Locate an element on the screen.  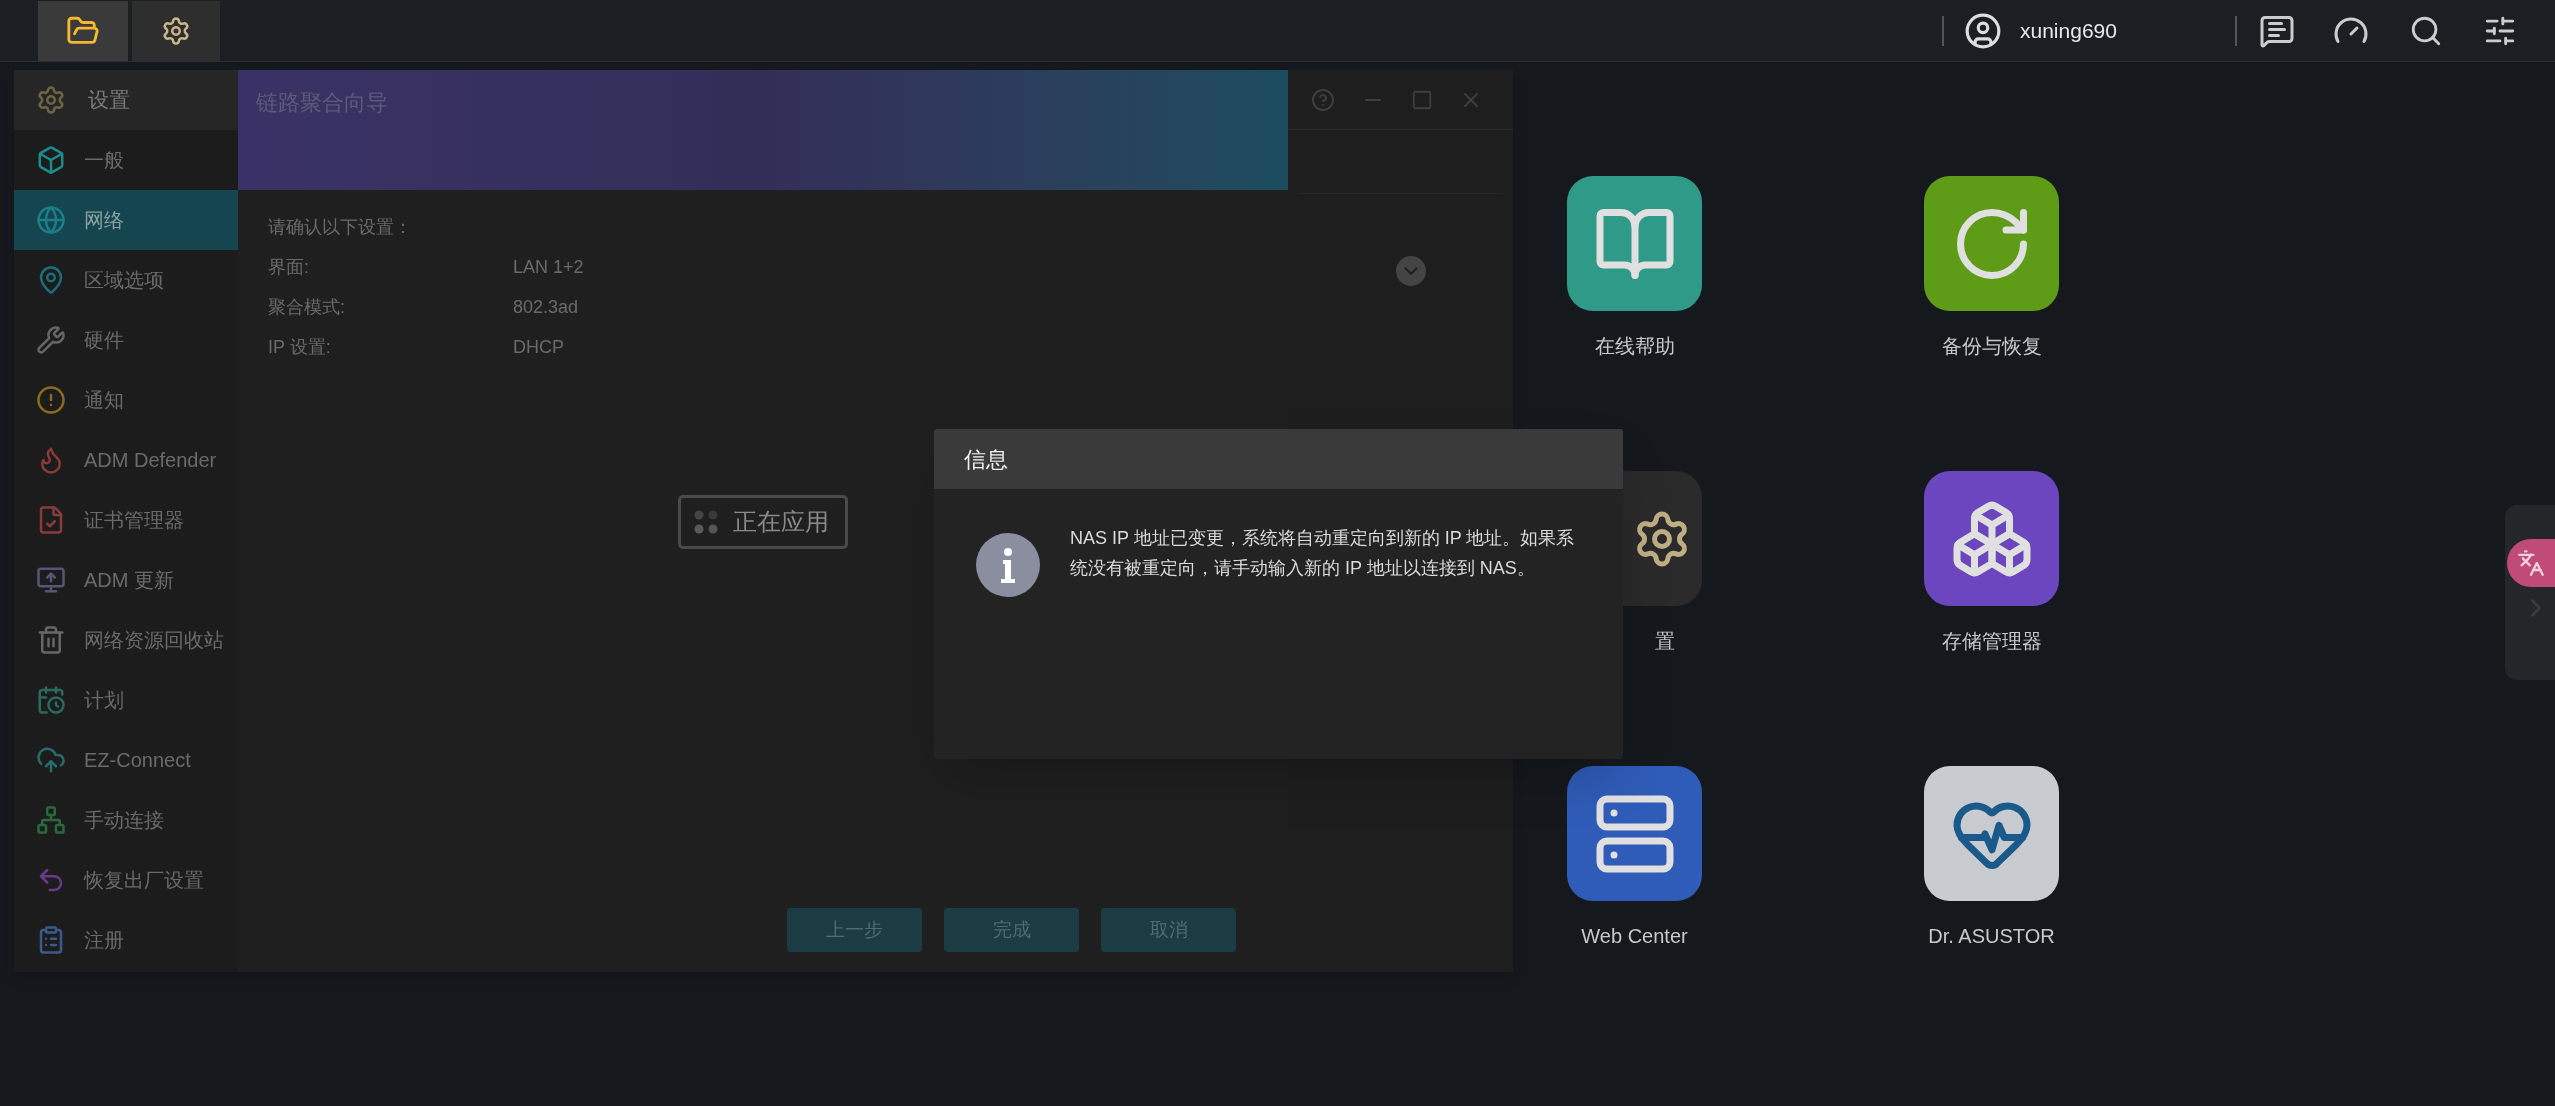
field-label: 界面: is located at coordinates (289, 267).